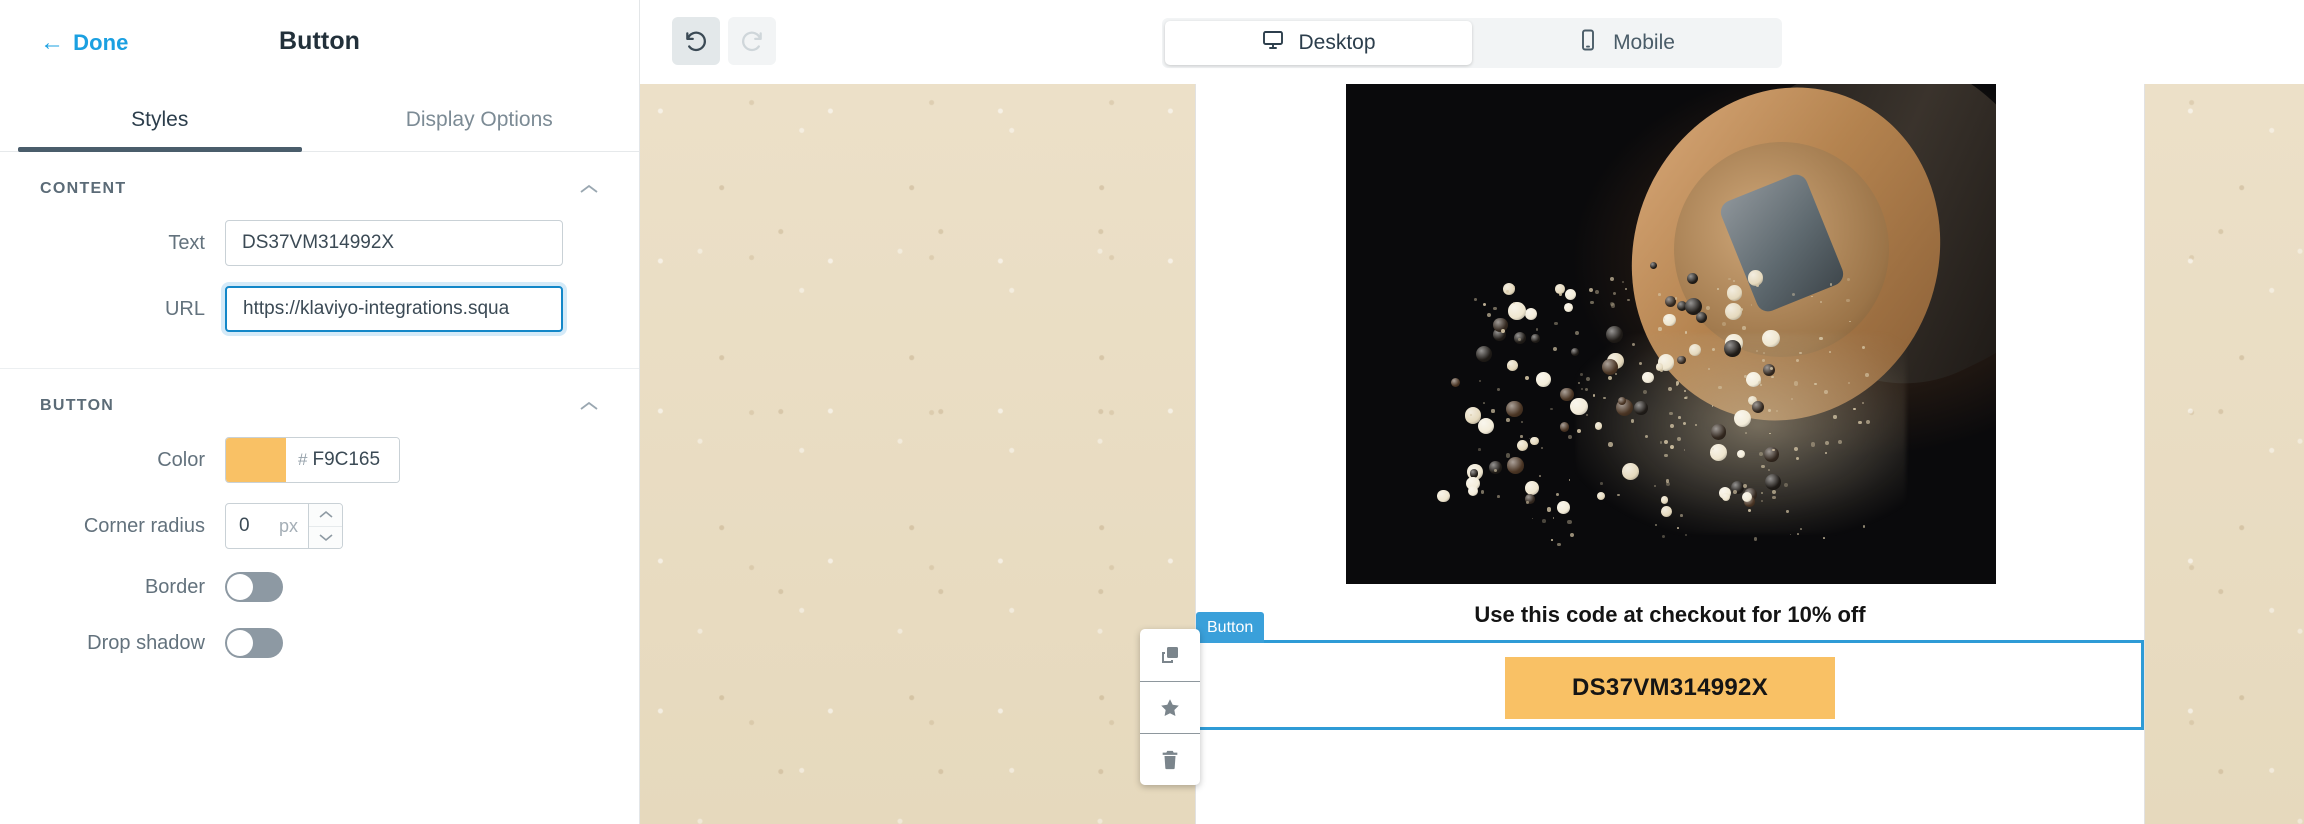 This screenshot has width=2304, height=824. I want to click on url-input, so click(394, 309).